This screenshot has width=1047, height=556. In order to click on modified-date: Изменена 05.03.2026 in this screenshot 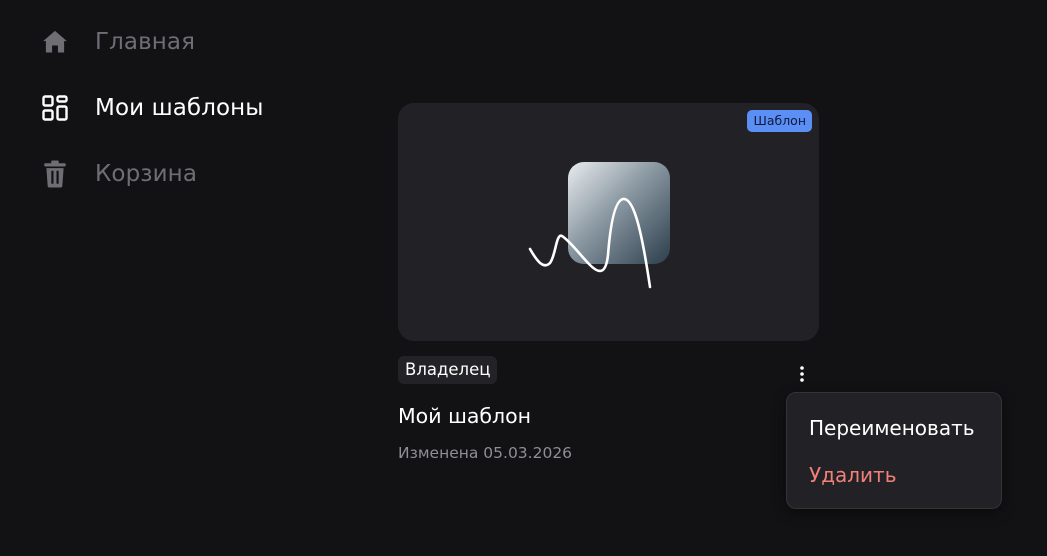, I will do `click(485, 453)`.